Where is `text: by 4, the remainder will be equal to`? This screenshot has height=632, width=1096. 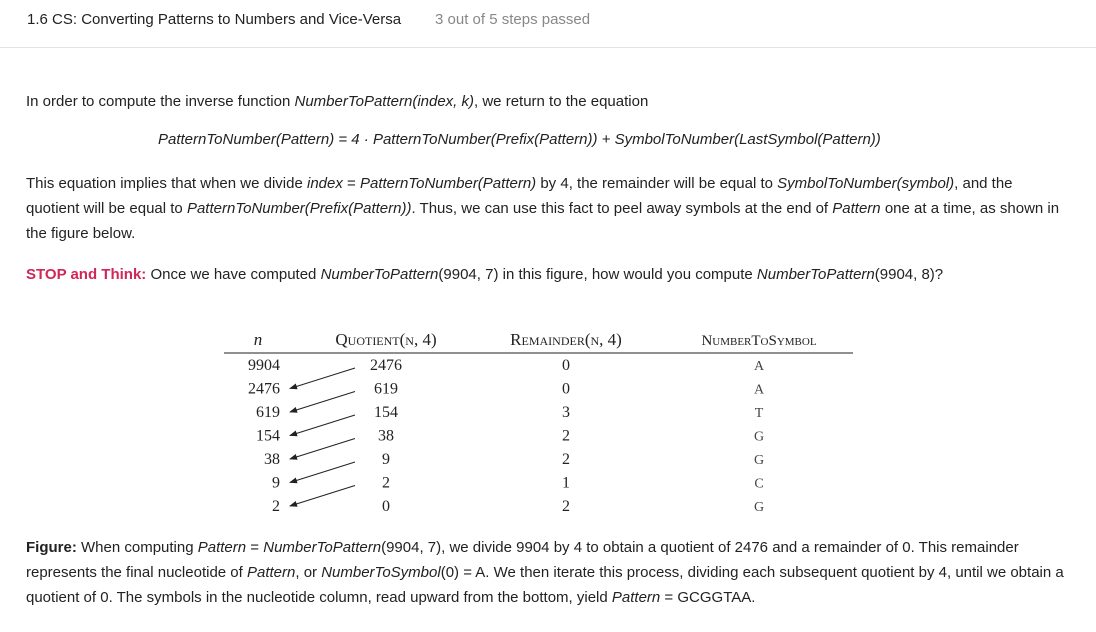 text: by 4, the remainder will be equal to is located at coordinates (657, 183).